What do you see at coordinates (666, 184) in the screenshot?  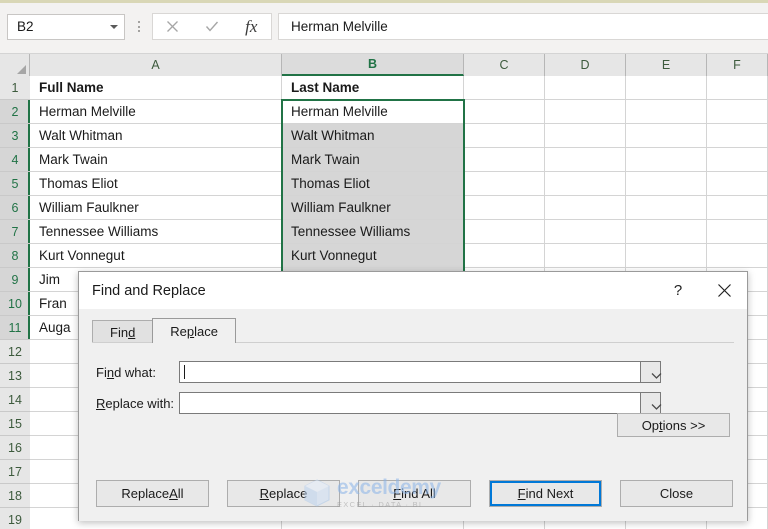 I see `cell-e5` at bounding box center [666, 184].